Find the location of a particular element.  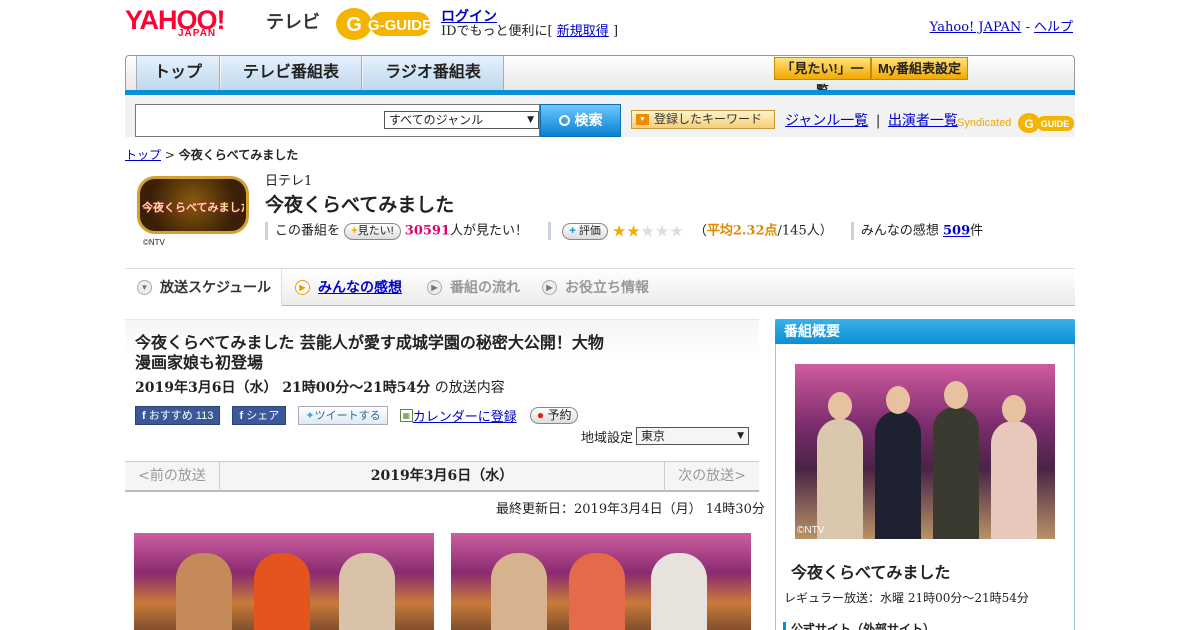

search-side-links: ジャンル一覧 | 出演者一覧 is located at coordinates (871, 120).